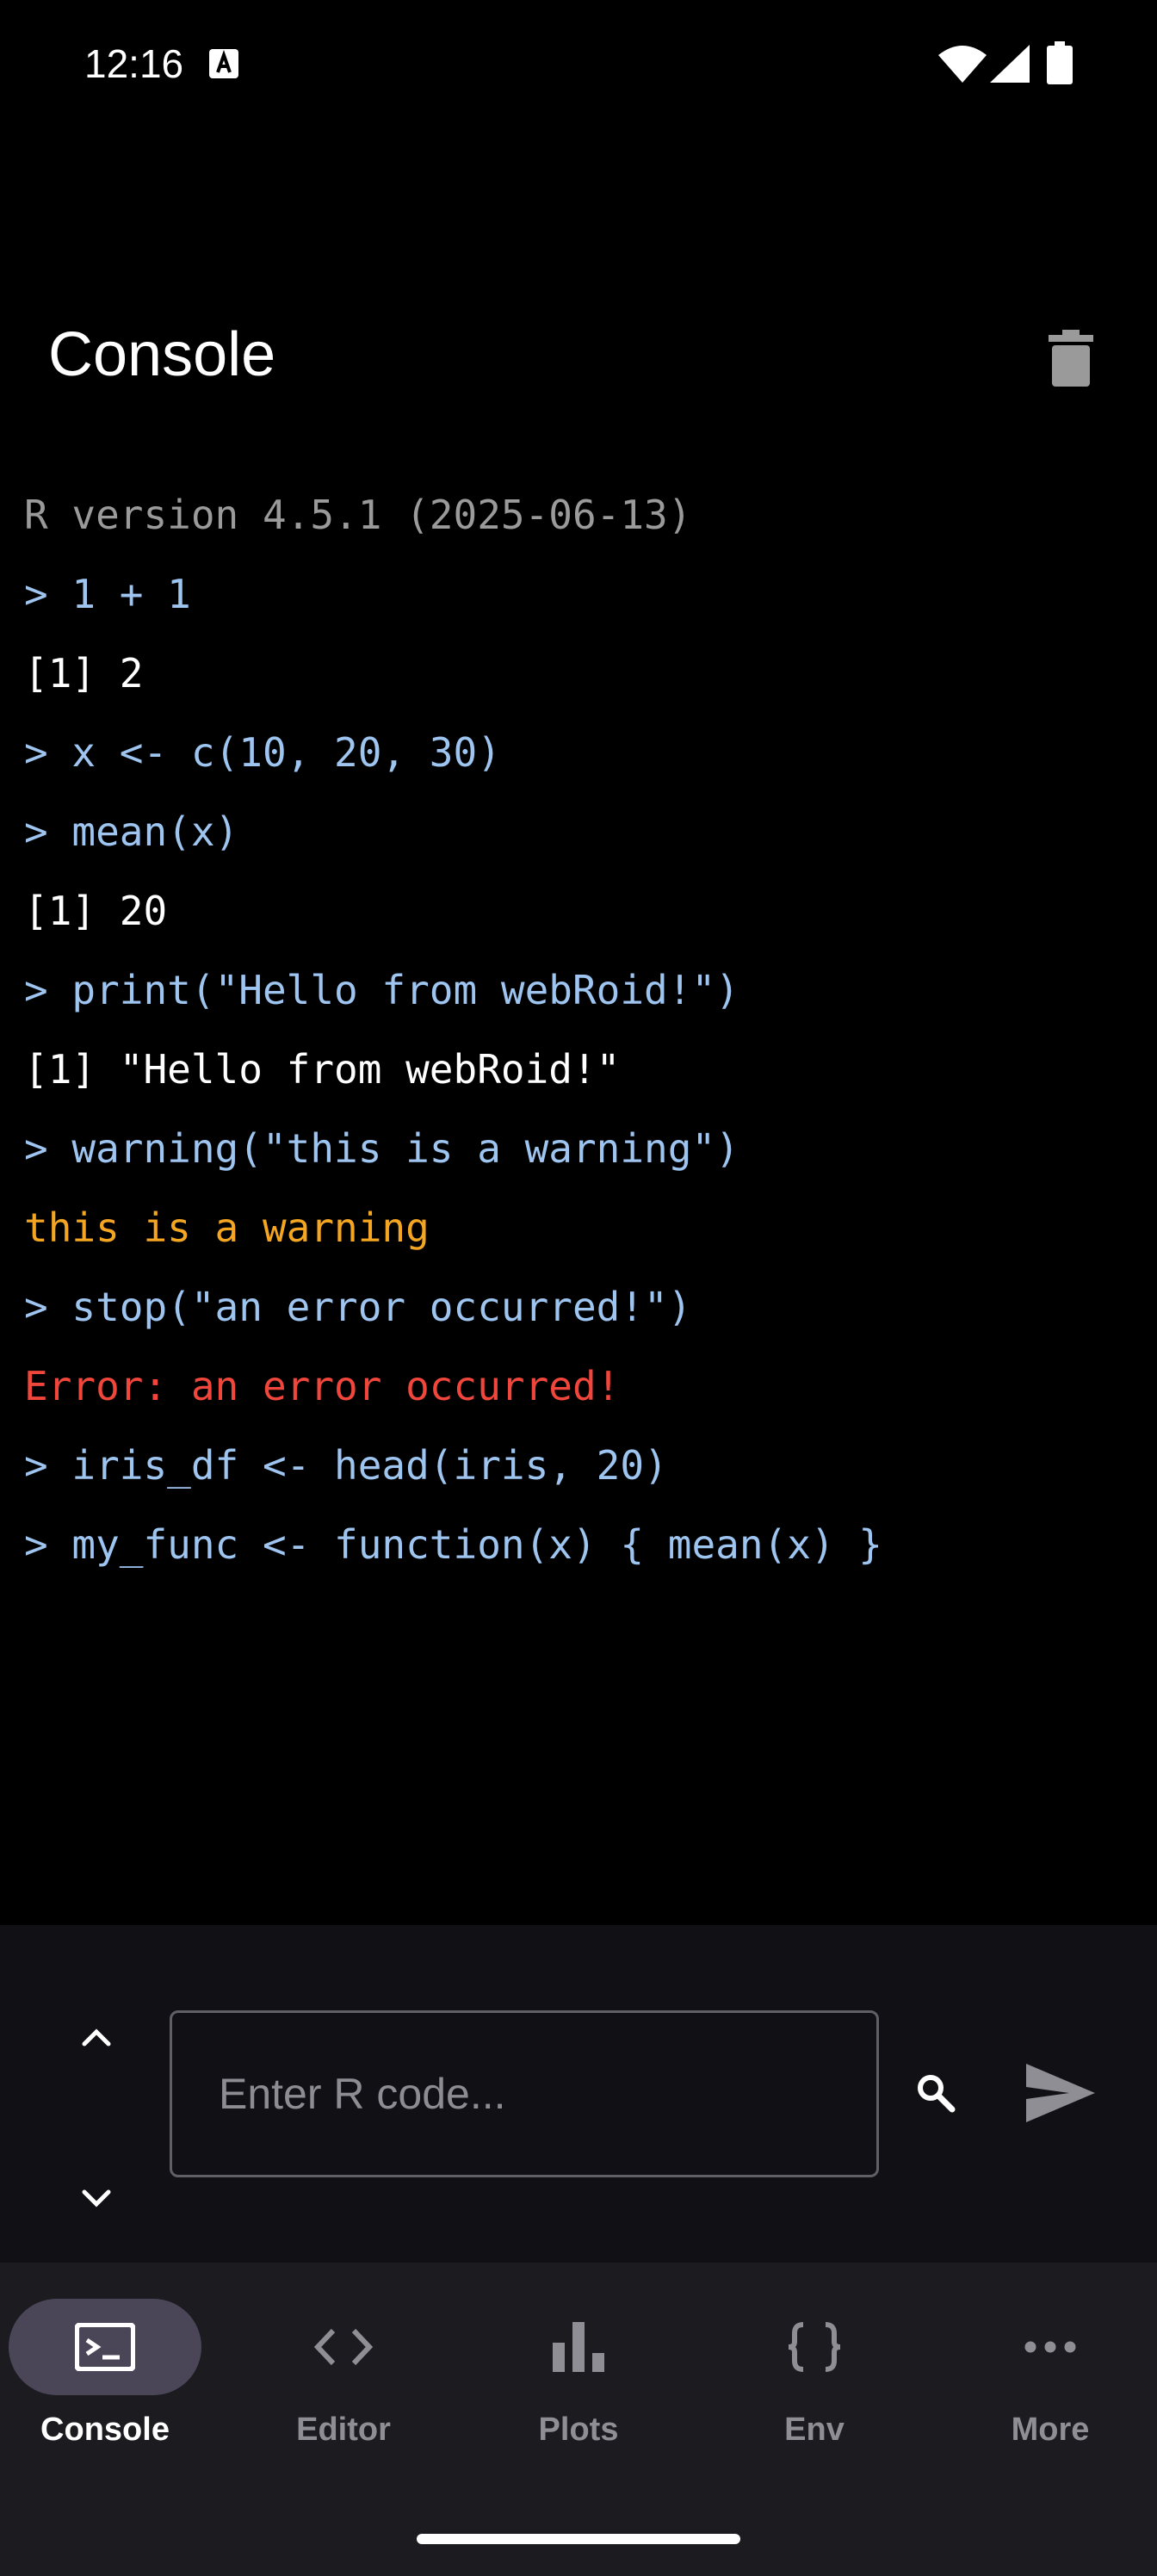 This screenshot has height=2576, width=1157. Describe the element at coordinates (453, 1545) in the screenshot. I see `console-line-input: > my_func <- function(x) { mean(x) }` at that location.